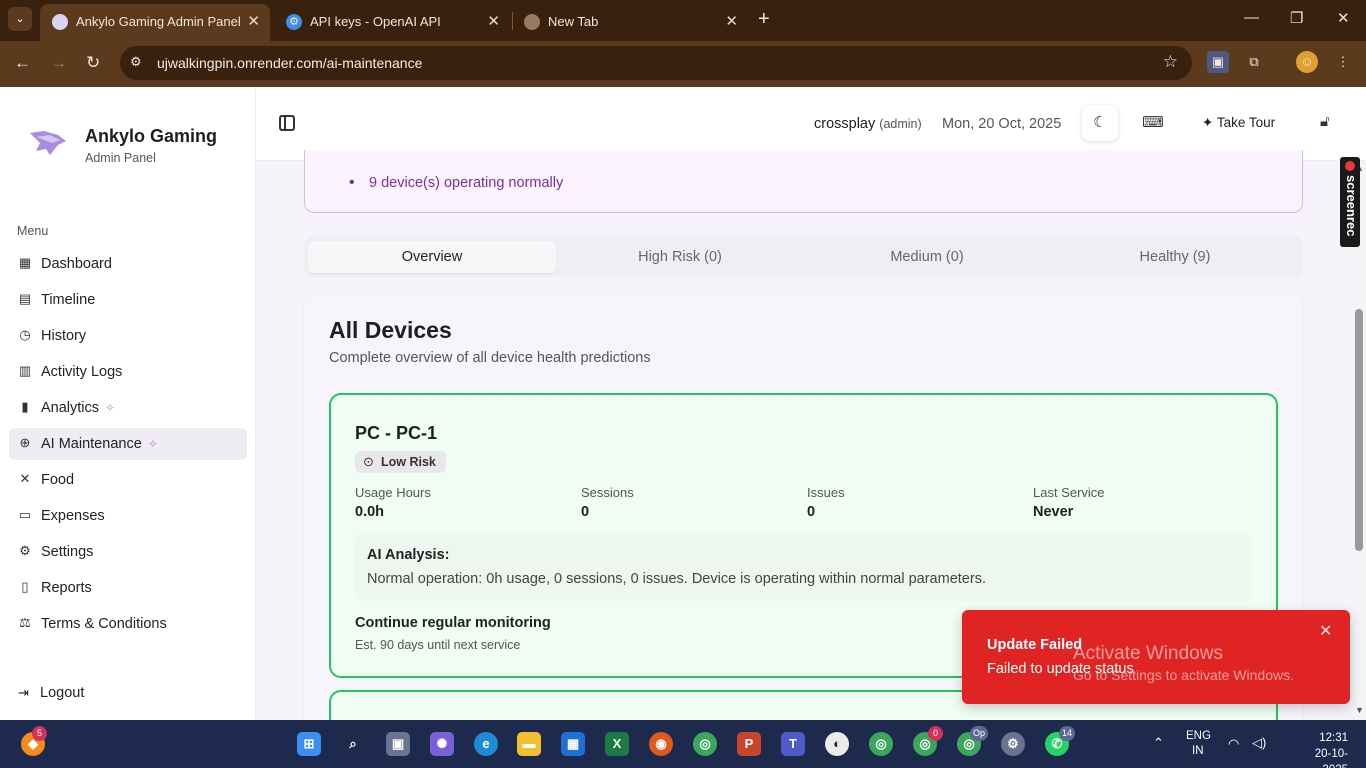 The width and height of the screenshot is (1366, 768). I want to click on keyboard-icon: ⌨, so click(1153, 122).